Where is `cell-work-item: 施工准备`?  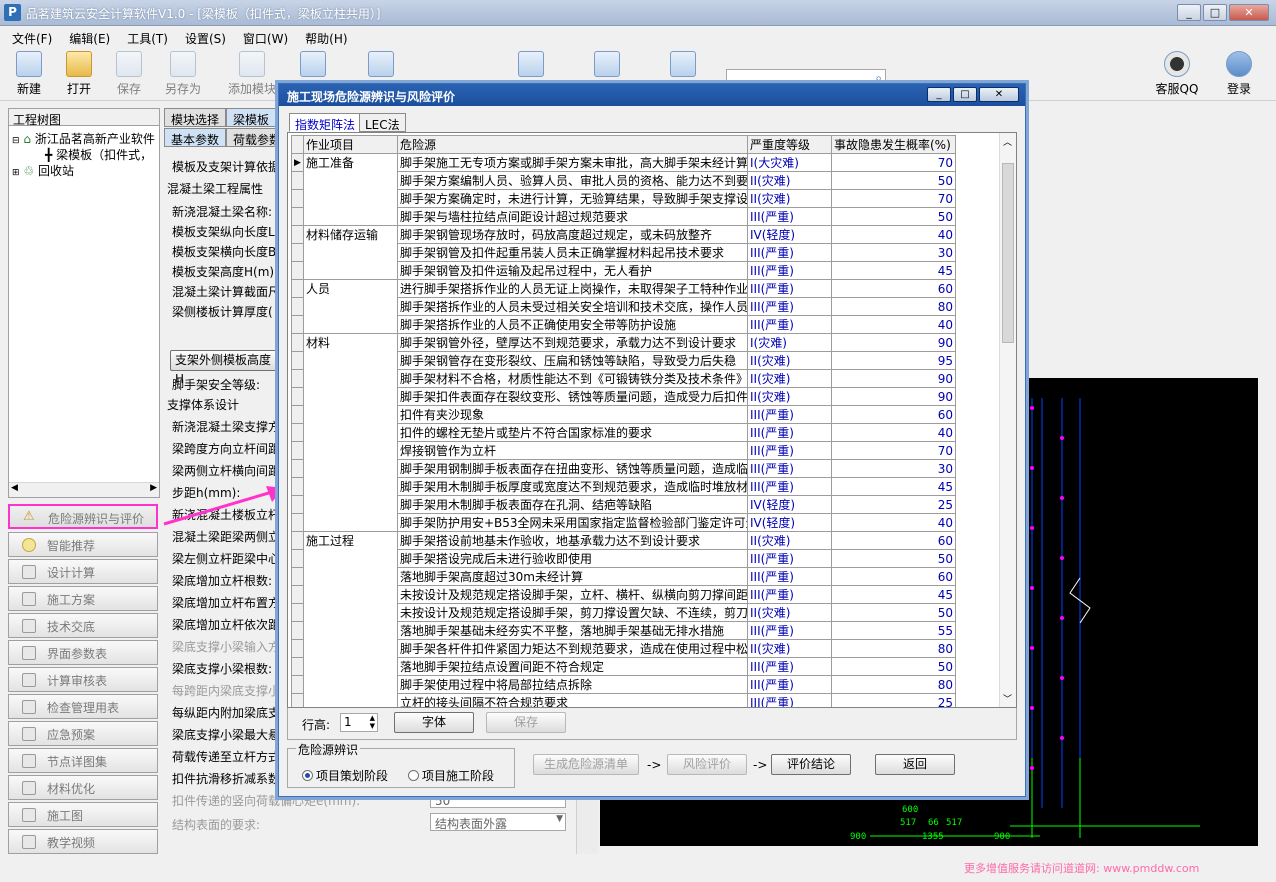
cell-work-item: 施工准备 is located at coordinates (350, 189).